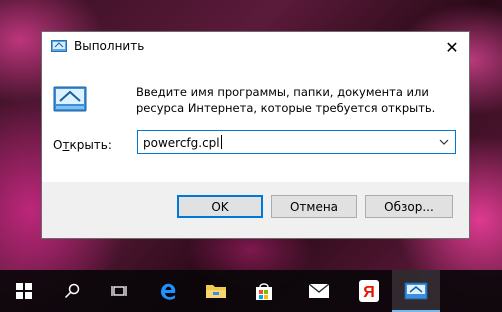 Image resolution: width=502 pixels, height=312 pixels. What do you see at coordinates (255, 47) in the screenshot?
I see `title-bar: Выполнить ✕` at bounding box center [255, 47].